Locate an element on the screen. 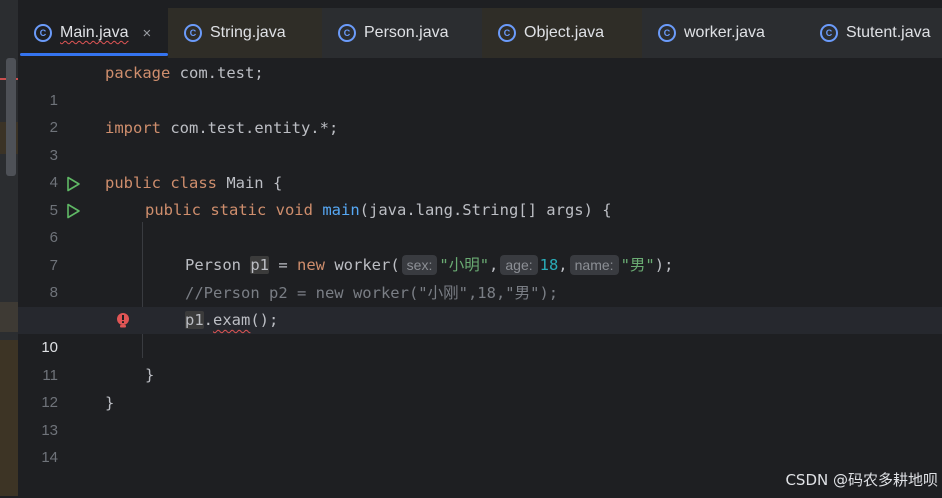 This screenshot has height=498, width=942. tab-person-java: C Person.java is located at coordinates (402, 33).